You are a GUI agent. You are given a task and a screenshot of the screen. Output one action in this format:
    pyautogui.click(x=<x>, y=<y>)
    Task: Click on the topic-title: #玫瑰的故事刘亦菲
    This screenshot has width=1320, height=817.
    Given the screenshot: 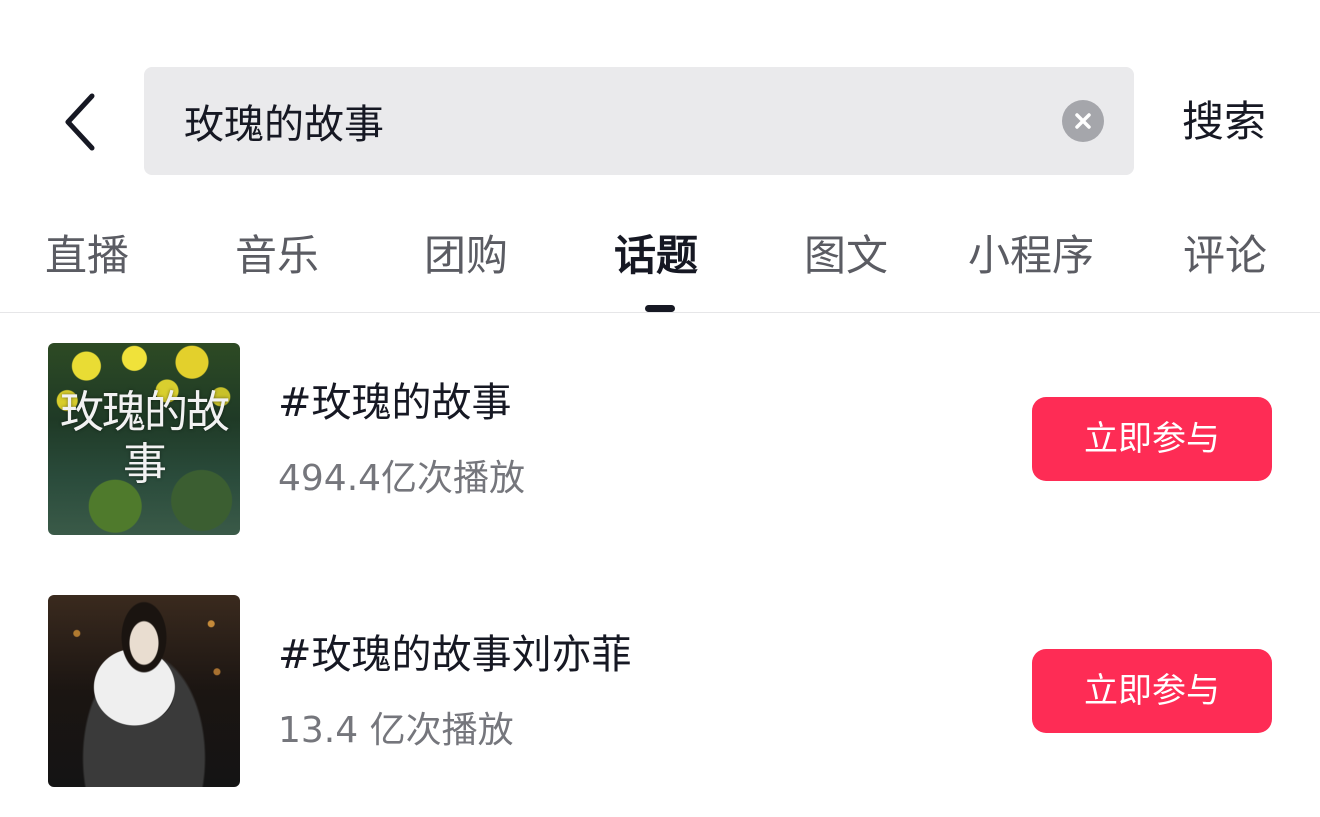 What is the action you would take?
    pyautogui.click(x=455, y=655)
    